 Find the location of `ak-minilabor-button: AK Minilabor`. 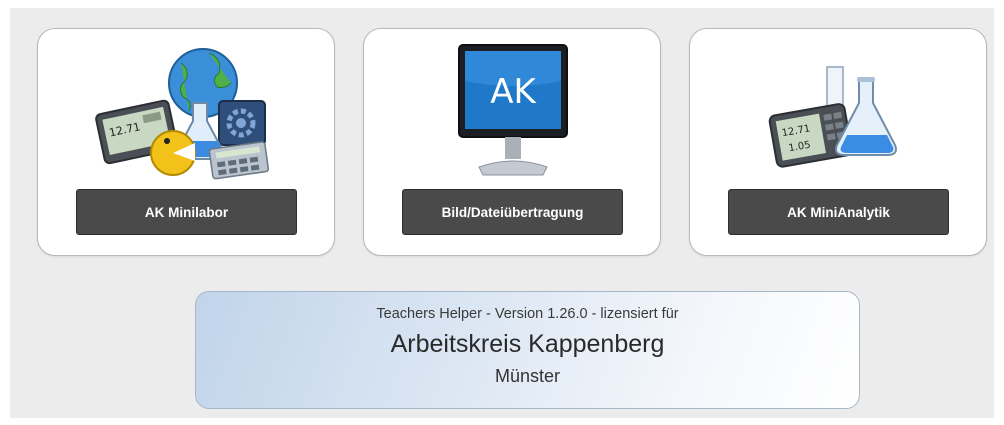

ak-minilabor-button: AK Minilabor is located at coordinates (186, 212).